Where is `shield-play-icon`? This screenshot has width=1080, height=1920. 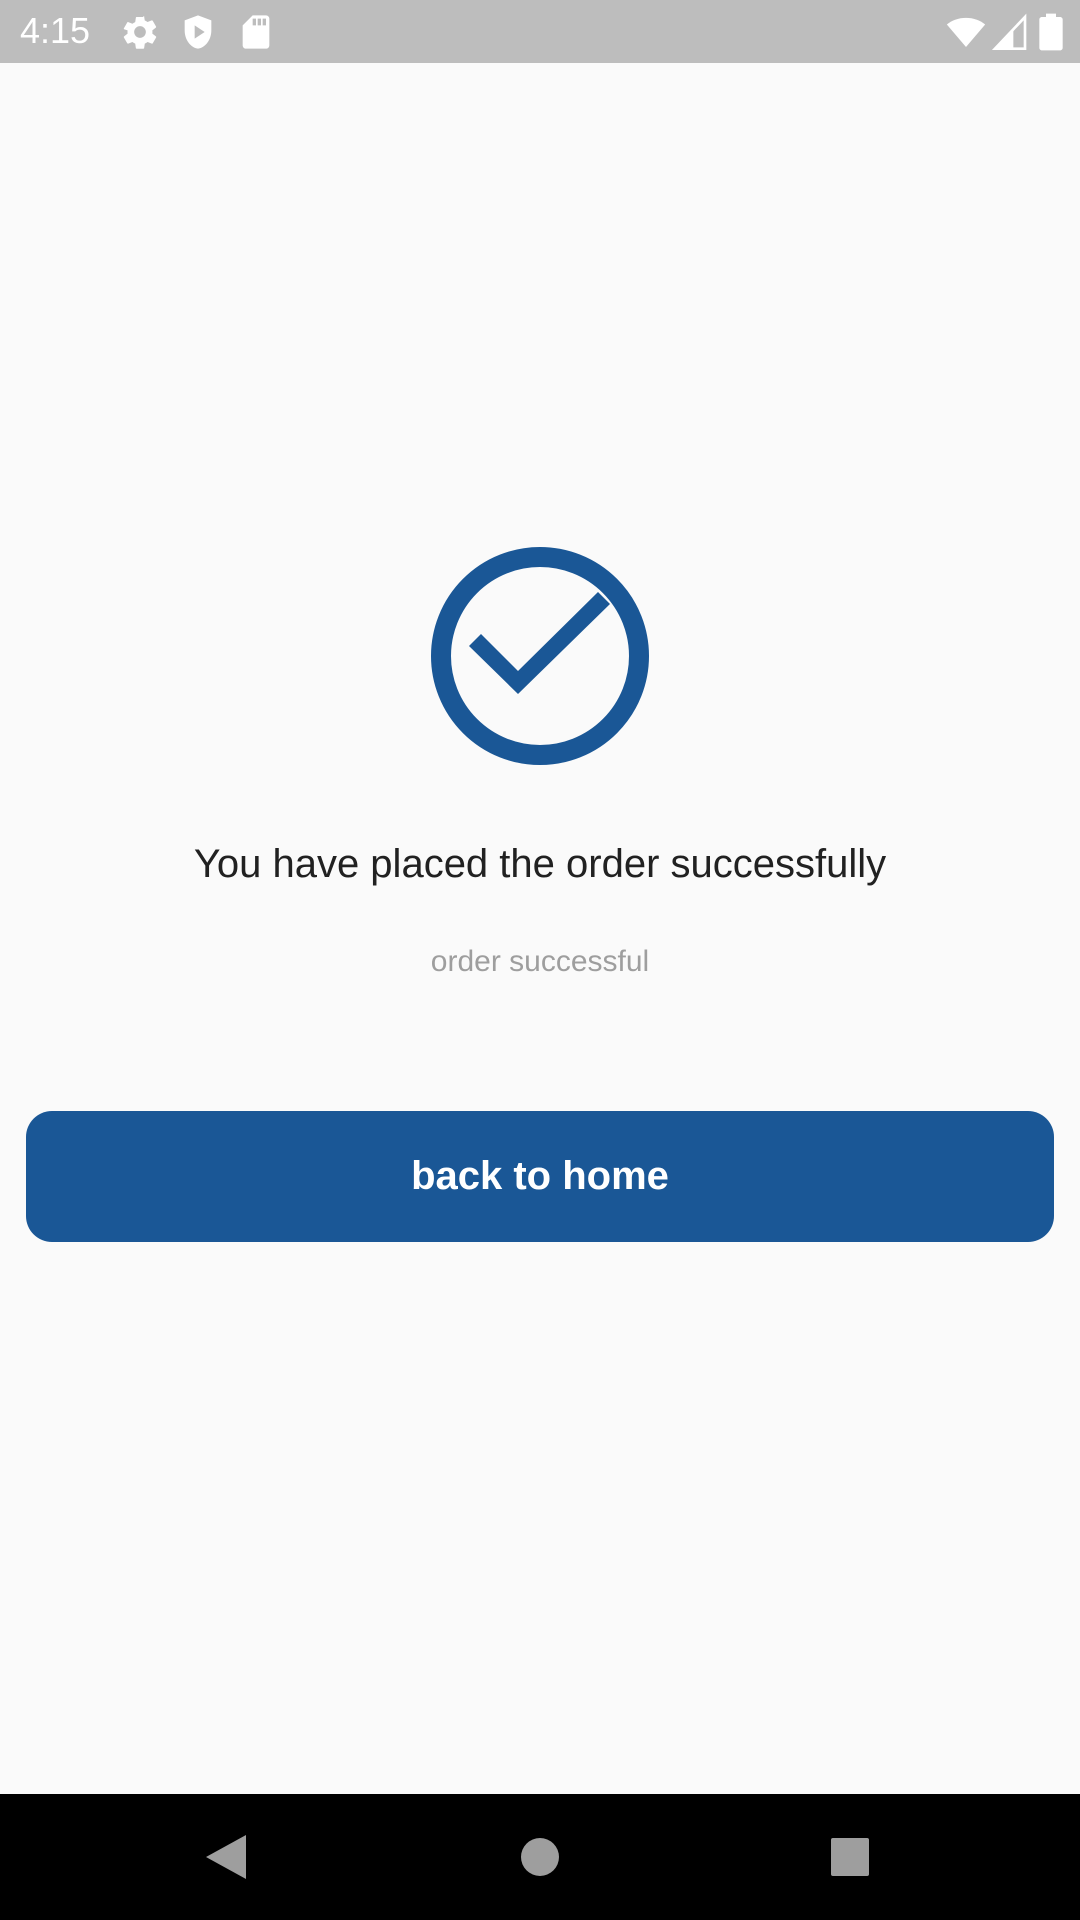 shield-play-icon is located at coordinates (198, 32).